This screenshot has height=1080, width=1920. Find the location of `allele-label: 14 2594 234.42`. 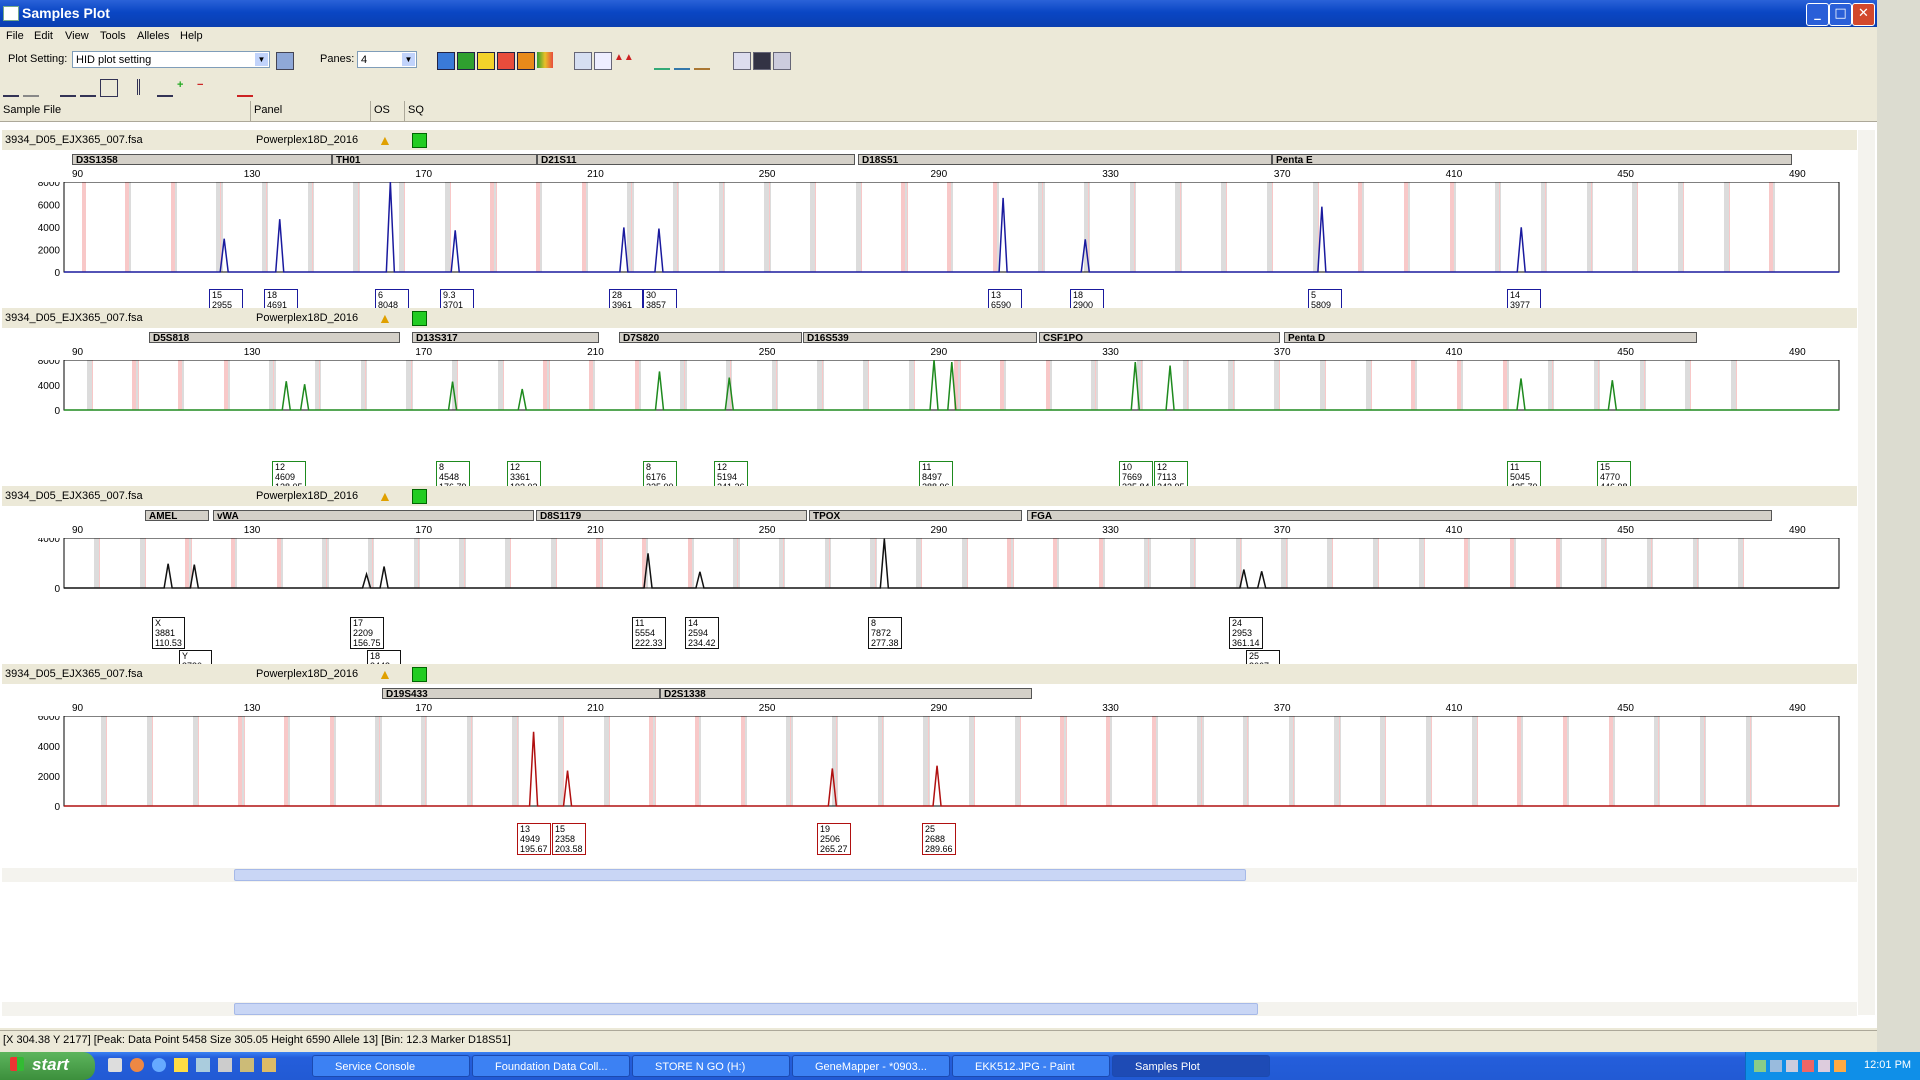

allele-label: 14 2594 234.42 is located at coordinates (702, 633).